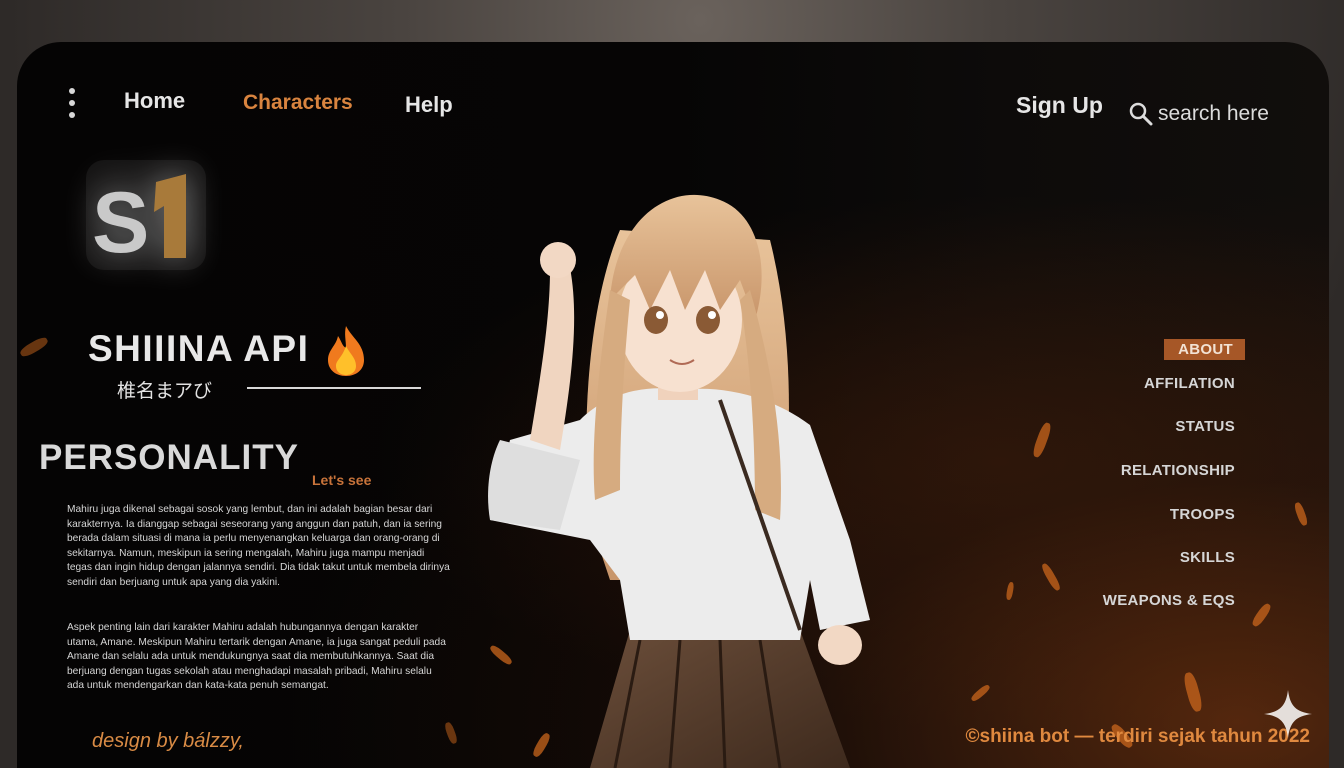 The height and width of the screenshot is (768, 1344). I want to click on sparkle-icon, so click(1288, 714).